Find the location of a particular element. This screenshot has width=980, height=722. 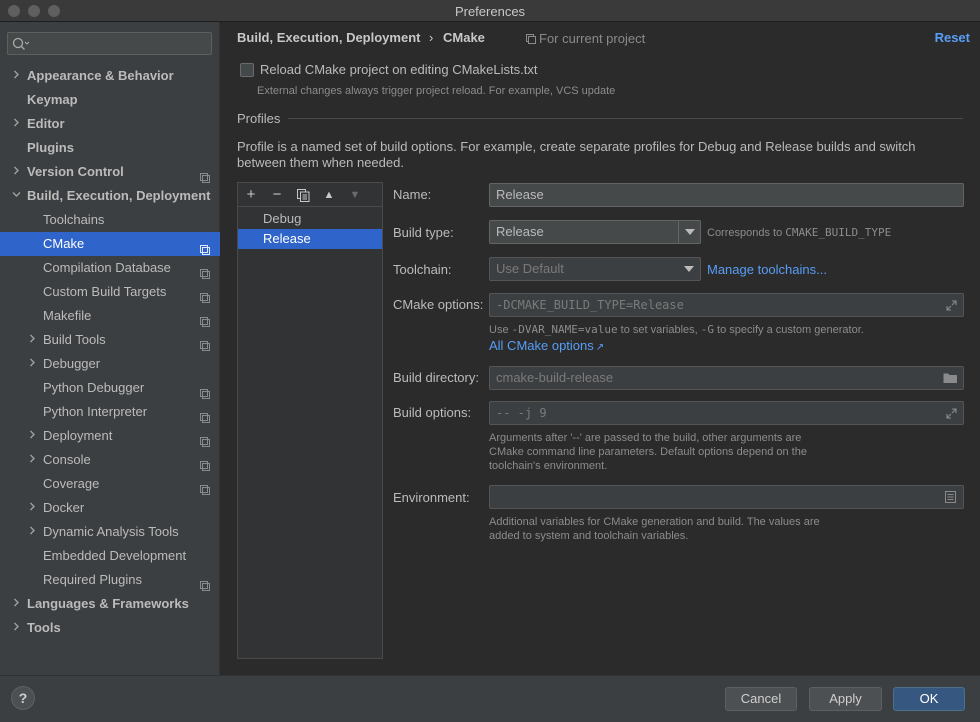

sidebar-item-label: Python Debugger is located at coordinates (94, 387).